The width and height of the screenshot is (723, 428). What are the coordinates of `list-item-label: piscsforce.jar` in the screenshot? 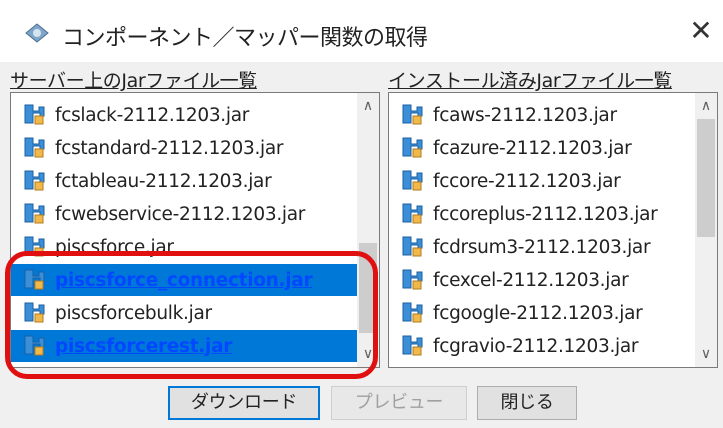 It's located at (114, 247).